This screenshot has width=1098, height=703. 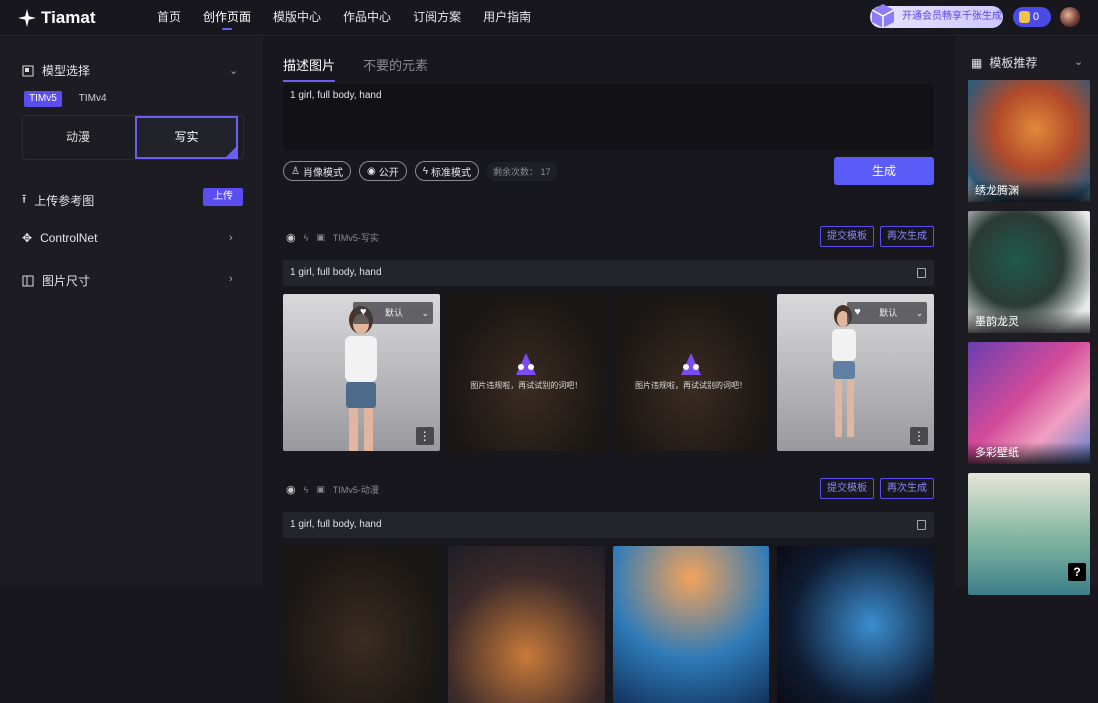 What do you see at coordinates (223, 197) in the screenshot?
I see `upload-button: 上传` at bounding box center [223, 197].